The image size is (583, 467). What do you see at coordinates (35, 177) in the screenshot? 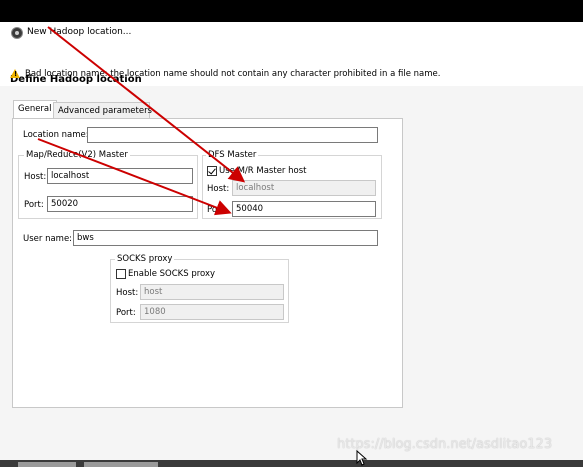
I see `mapreduce-host-label: Host:` at bounding box center [35, 177].